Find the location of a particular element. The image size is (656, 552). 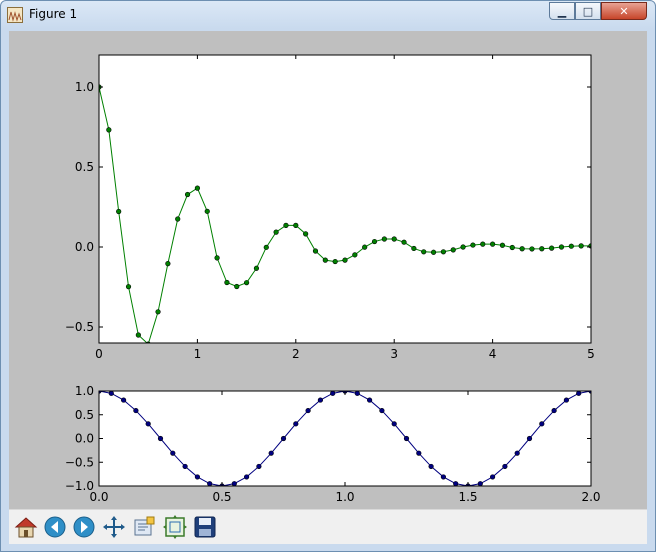

title-bar: Figure 1 ▁ □ ✕ is located at coordinates (328, 15).